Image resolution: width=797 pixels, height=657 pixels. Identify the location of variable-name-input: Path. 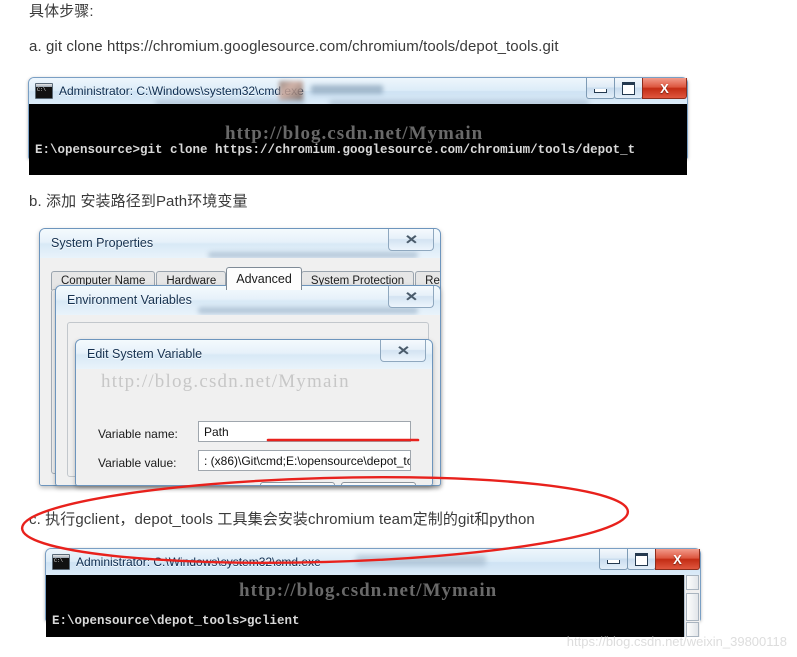
(304, 431).